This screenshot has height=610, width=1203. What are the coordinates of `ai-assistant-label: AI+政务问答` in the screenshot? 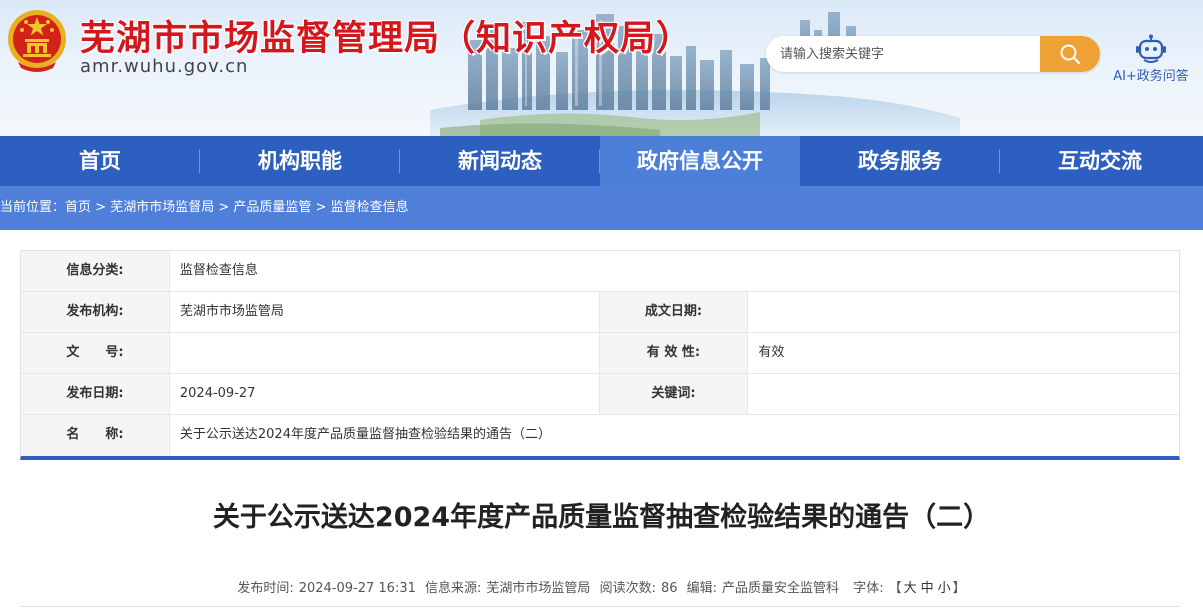 It's located at (1151, 76).